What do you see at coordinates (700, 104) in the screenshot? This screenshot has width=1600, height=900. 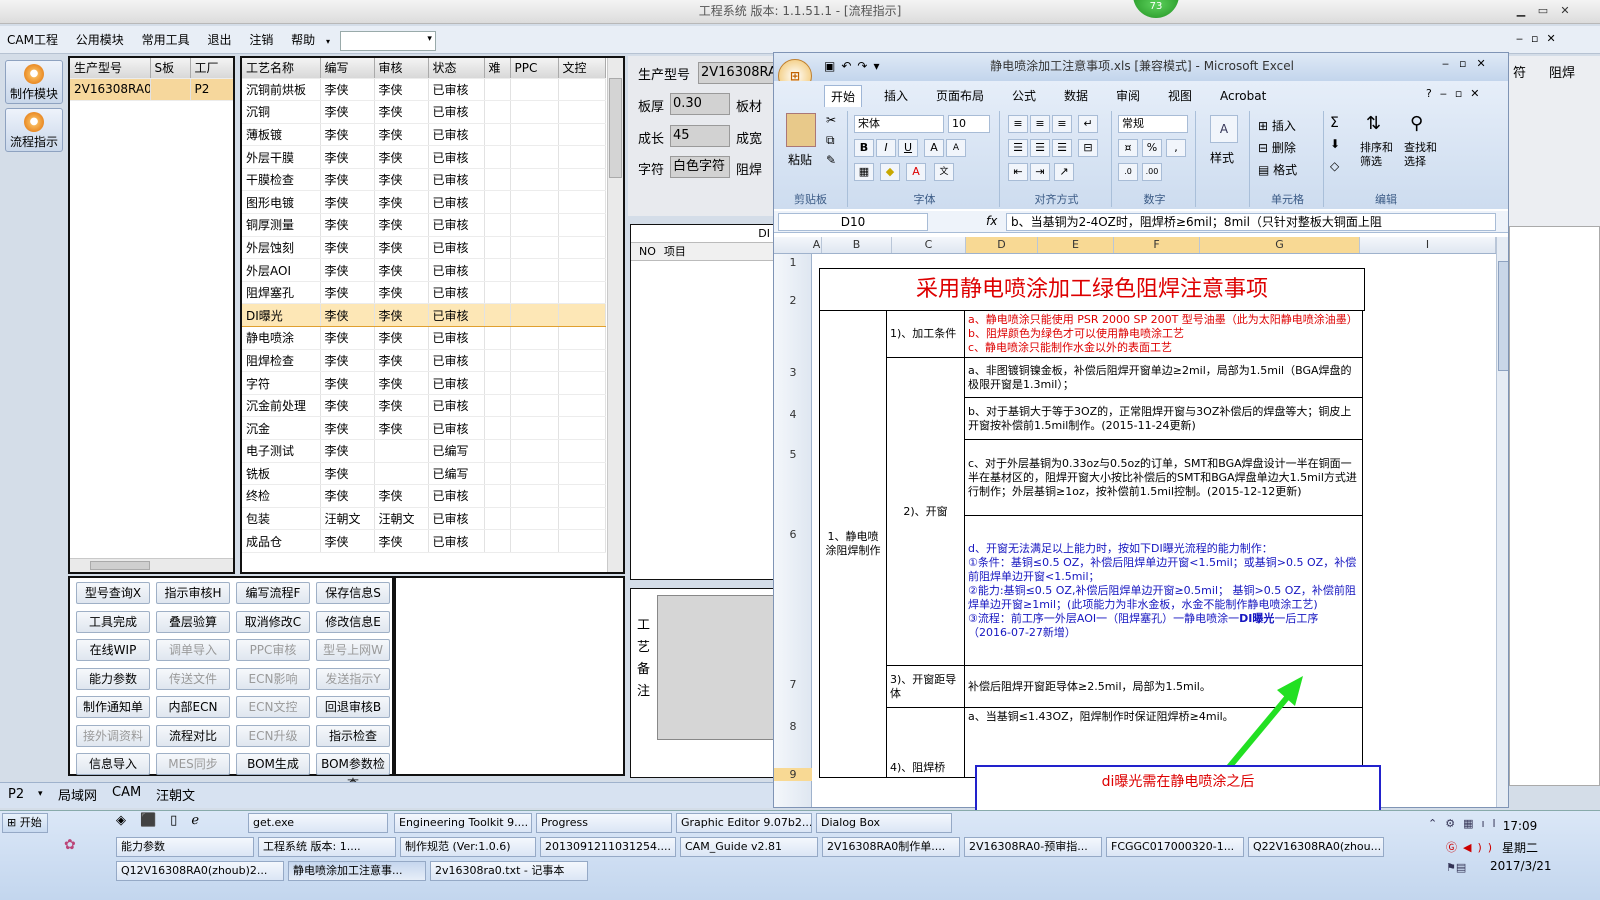 I see `thickness-field: 0.30` at bounding box center [700, 104].